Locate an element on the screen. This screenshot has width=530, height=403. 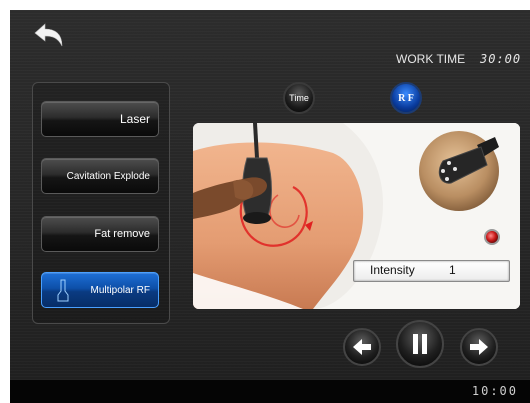
previous-button is located at coordinates (362, 347).